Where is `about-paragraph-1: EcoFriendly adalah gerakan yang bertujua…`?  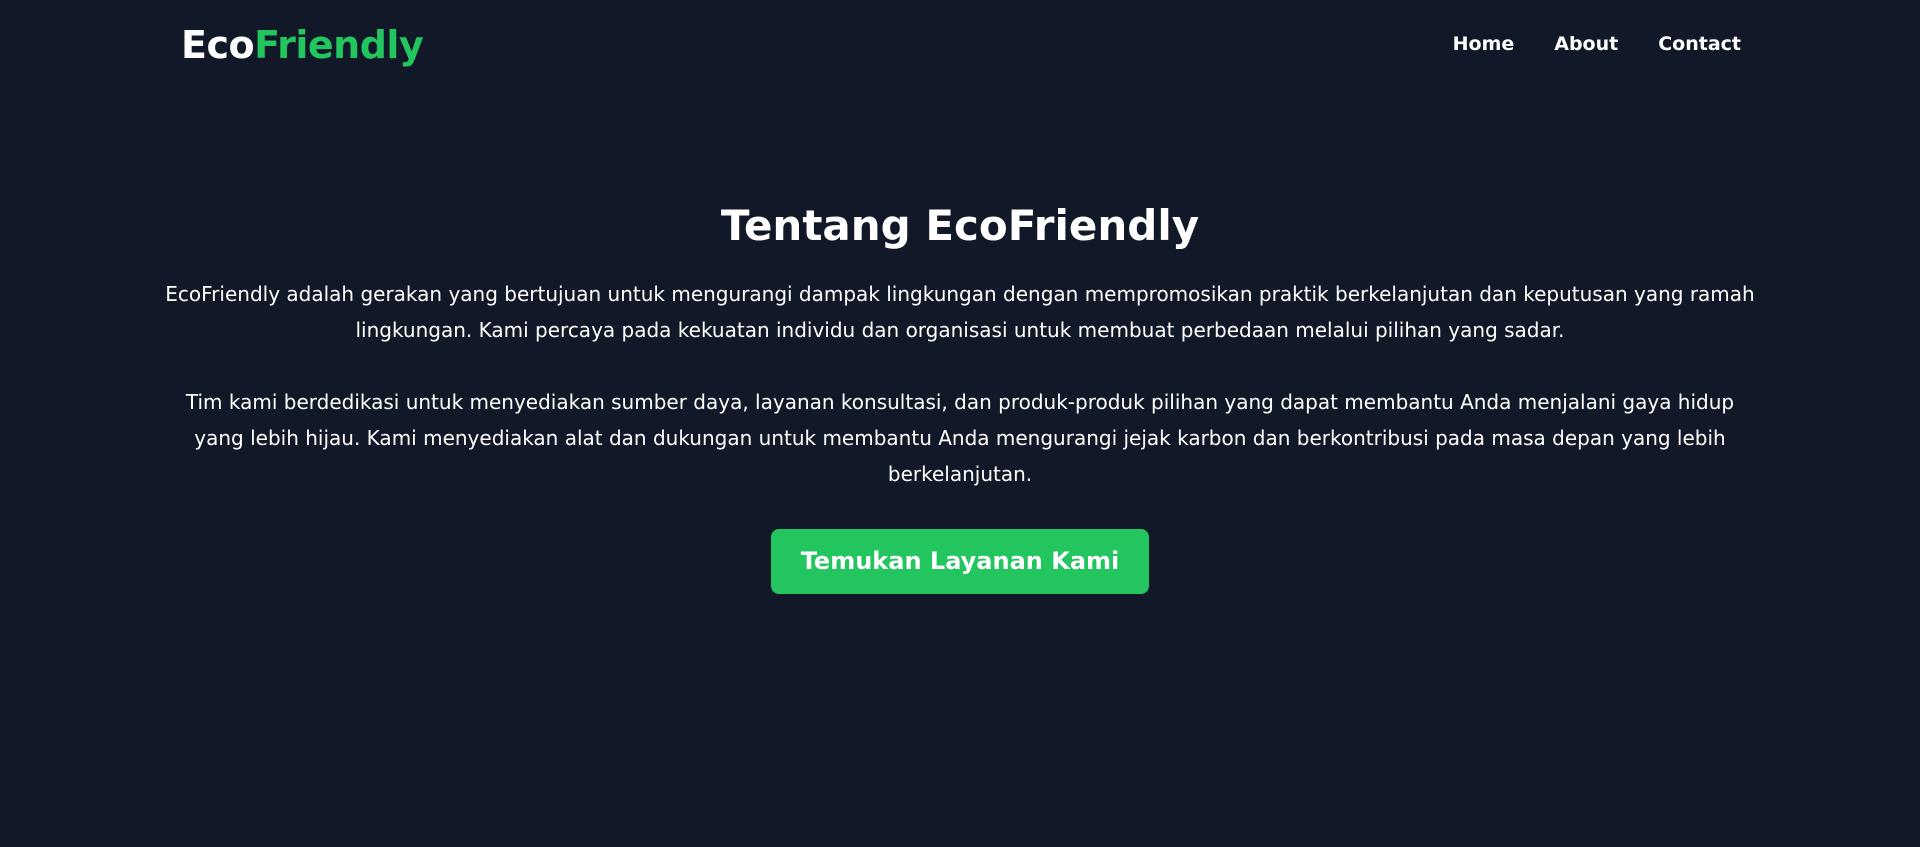
about-paragraph-1: EcoFriendly adalah gerakan yang bertujua… is located at coordinates (960, 312).